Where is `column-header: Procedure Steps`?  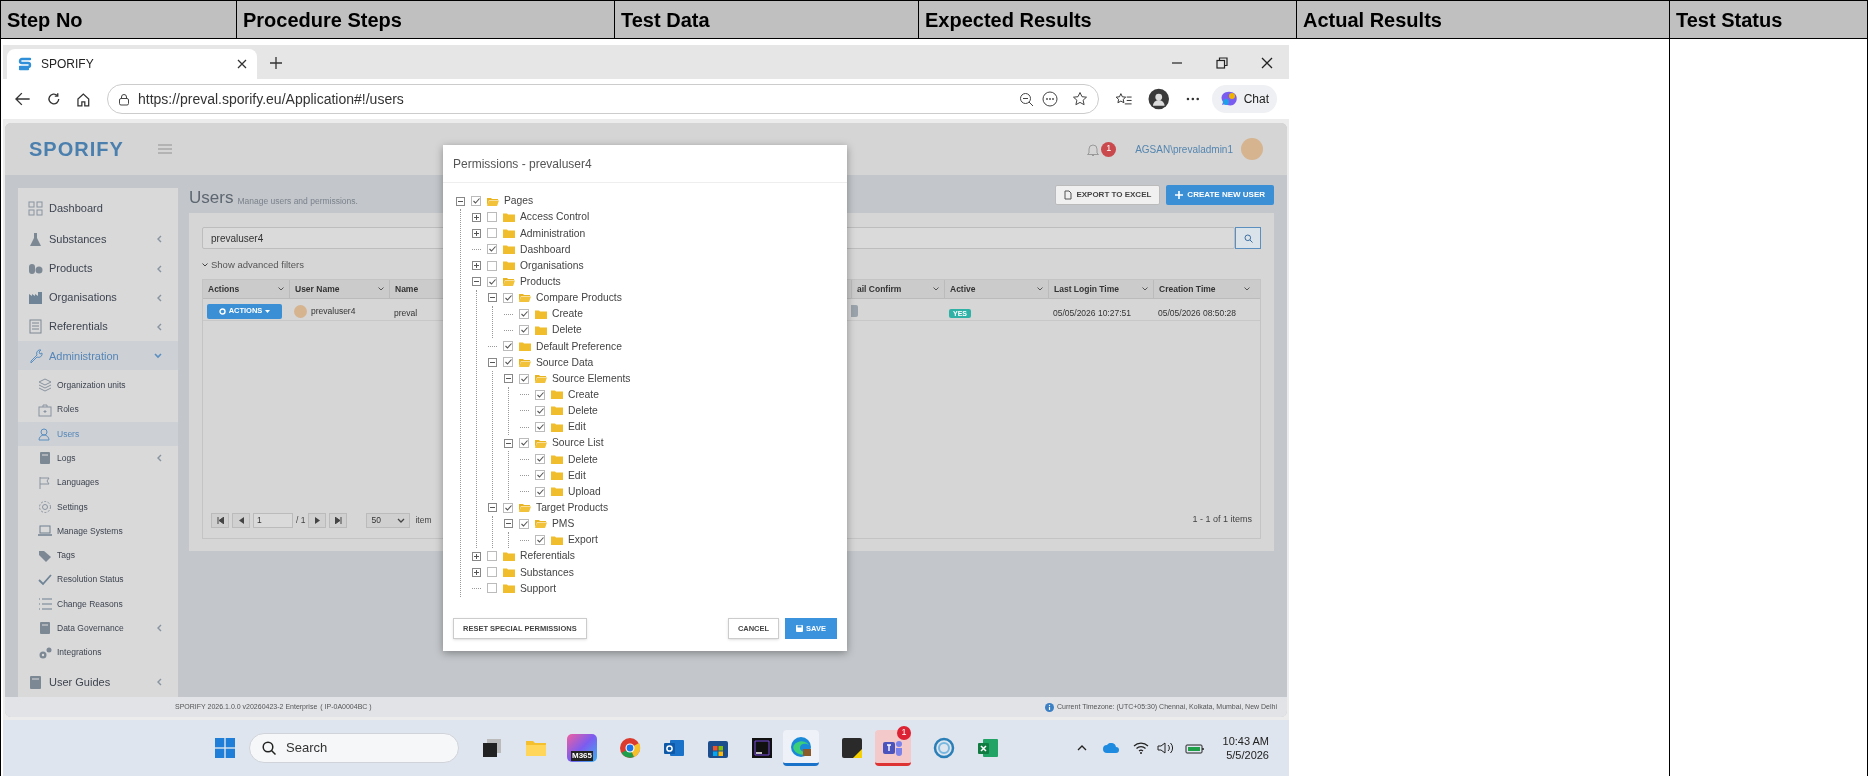 column-header: Procedure Steps is located at coordinates (322, 20).